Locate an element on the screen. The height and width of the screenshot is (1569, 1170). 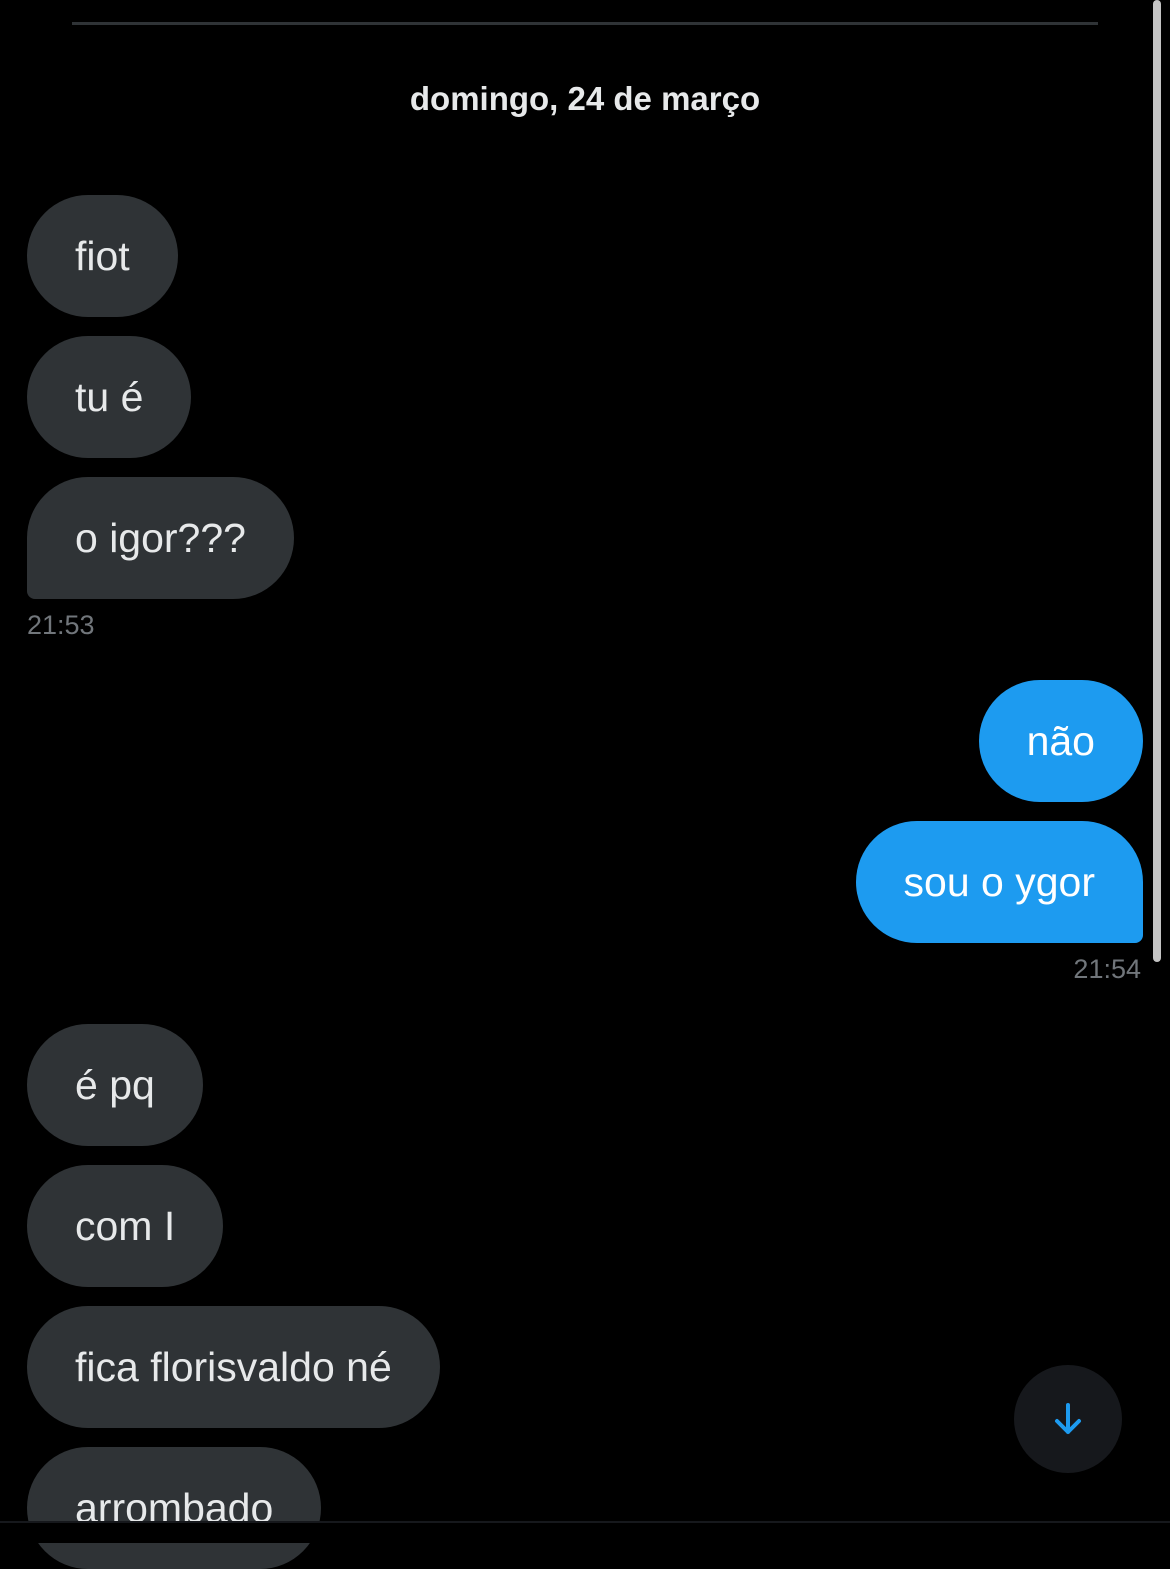
message-timestamp: 21:53 is located at coordinates (61, 625).